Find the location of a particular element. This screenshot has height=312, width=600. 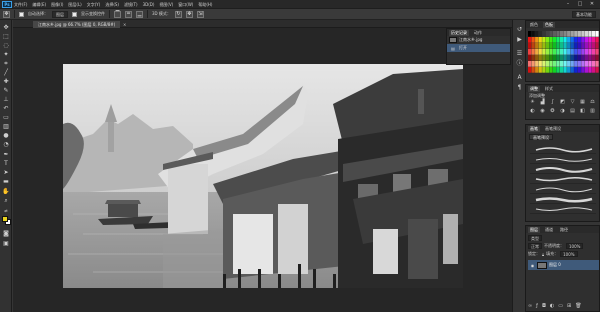

menu-help: 帮助(H) is located at coordinates (205, 4).